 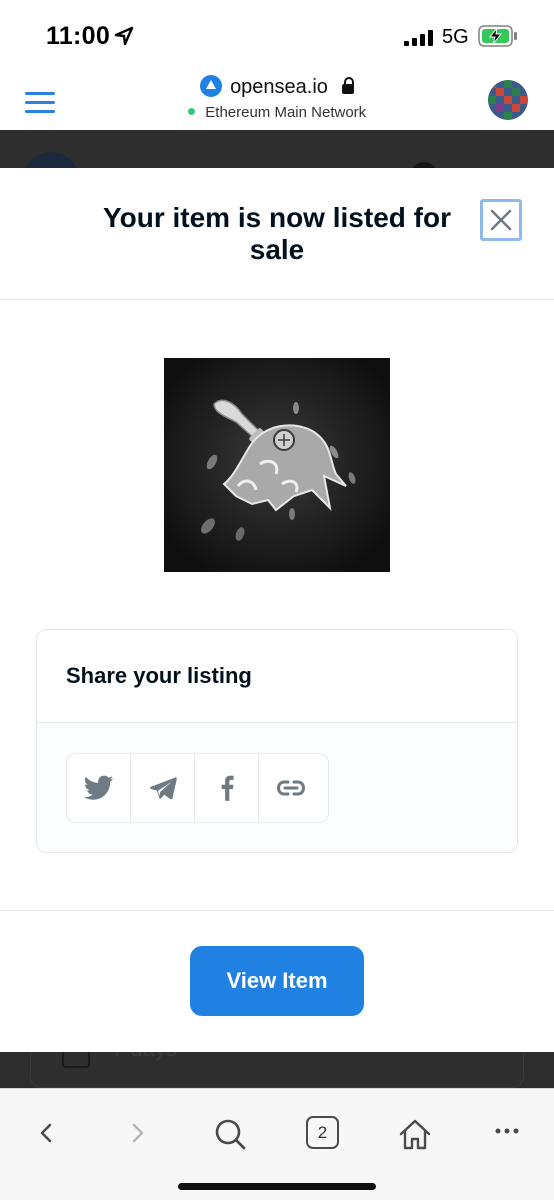 I want to click on modal-title: Your item is now listed for sale, so click(x=277, y=233).